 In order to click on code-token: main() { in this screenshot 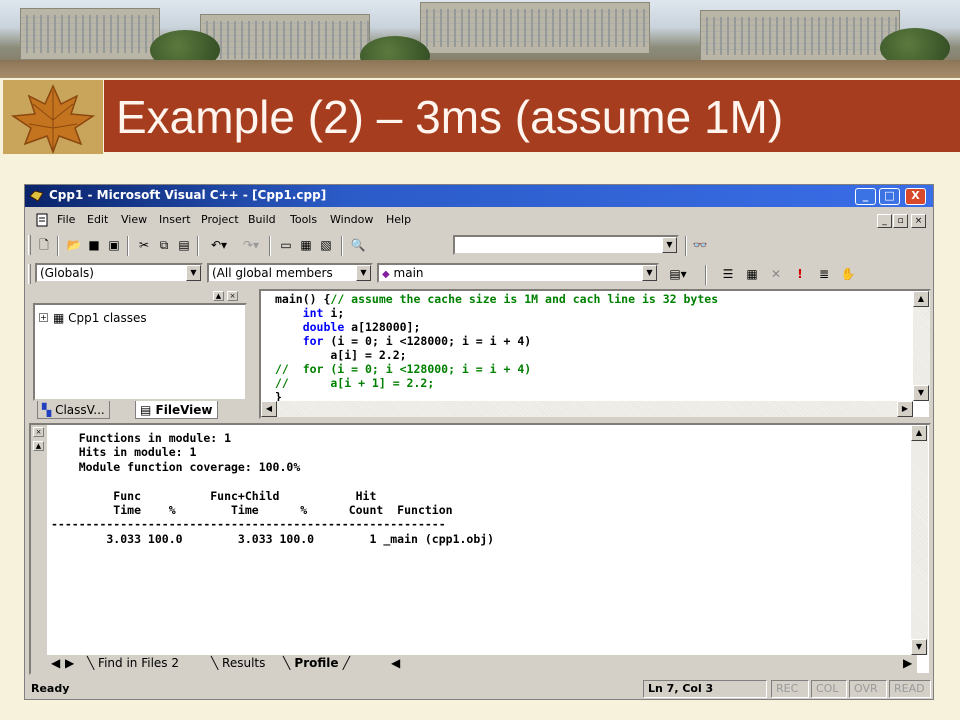, I will do `click(303, 299)`.